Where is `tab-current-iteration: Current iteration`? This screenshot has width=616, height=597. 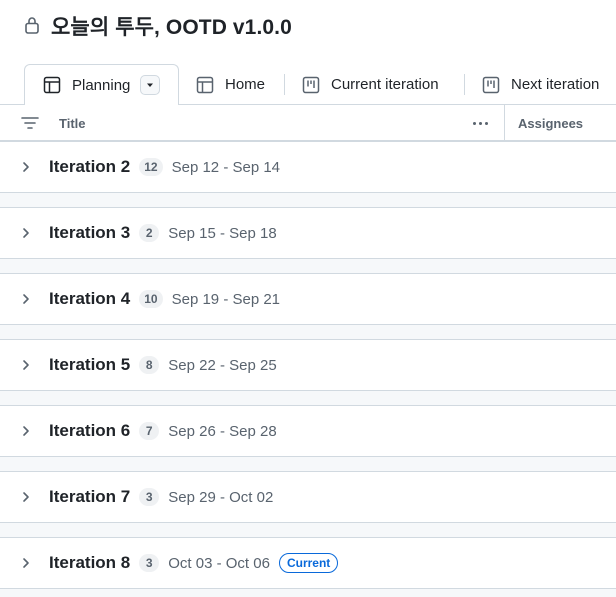 tab-current-iteration: Current iteration is located at coordinates (370, 84).